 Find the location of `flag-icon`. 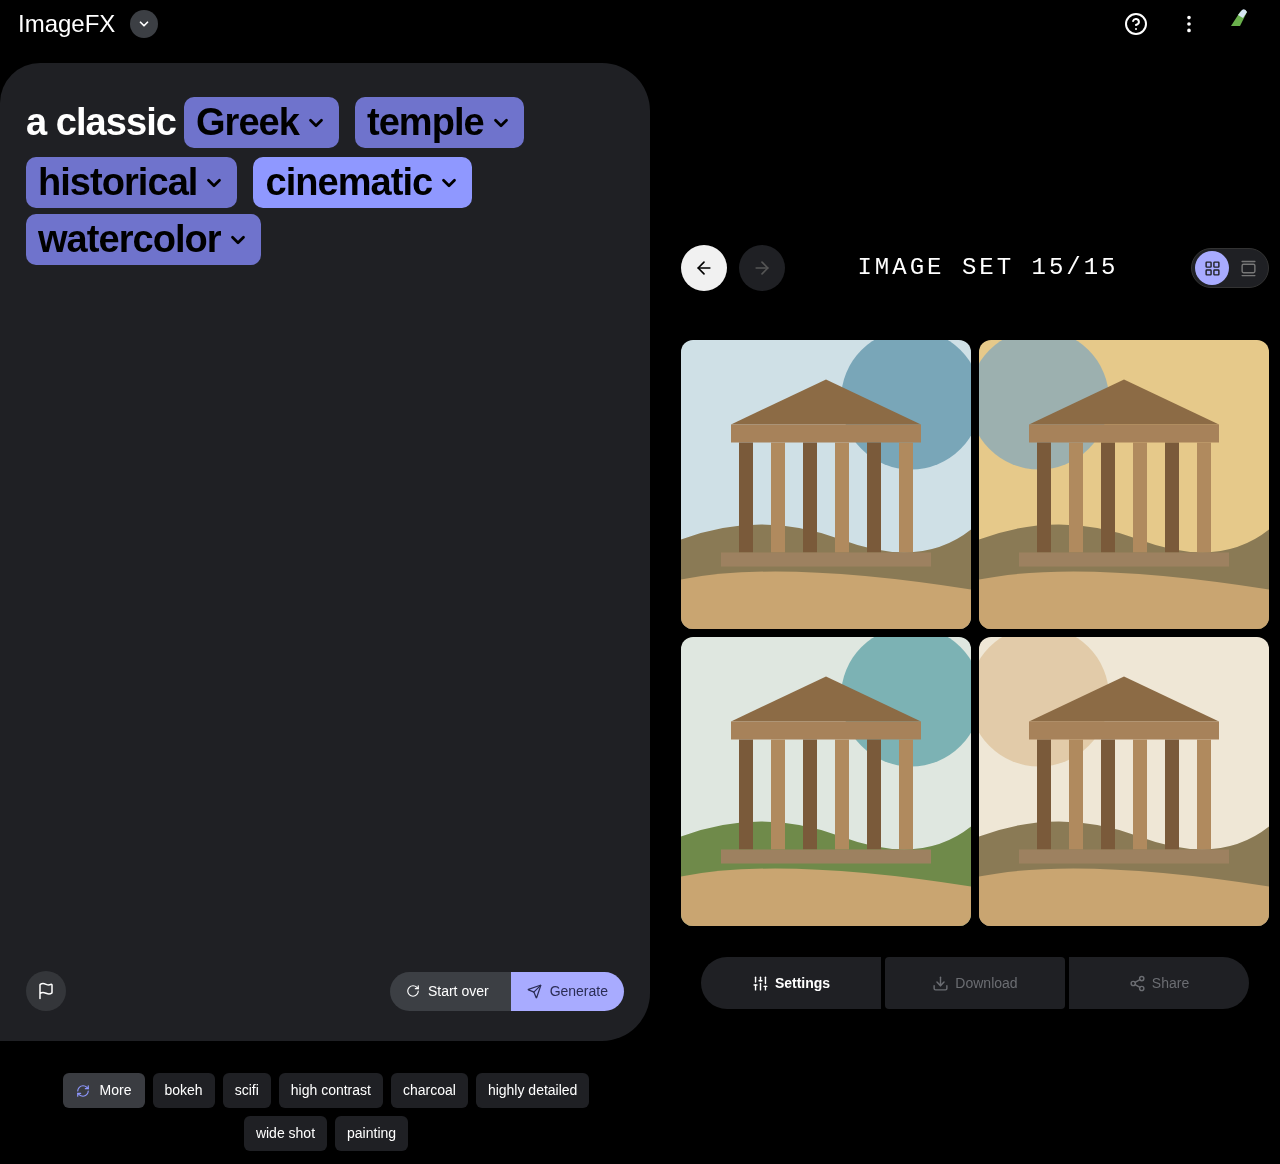

flag-icon is located at coordinates (46, 991).